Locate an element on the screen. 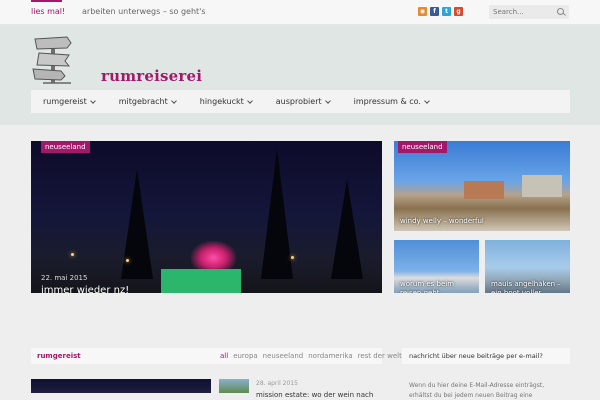  post-title: windy welly – wonderful is located at coordinates (442, 221).